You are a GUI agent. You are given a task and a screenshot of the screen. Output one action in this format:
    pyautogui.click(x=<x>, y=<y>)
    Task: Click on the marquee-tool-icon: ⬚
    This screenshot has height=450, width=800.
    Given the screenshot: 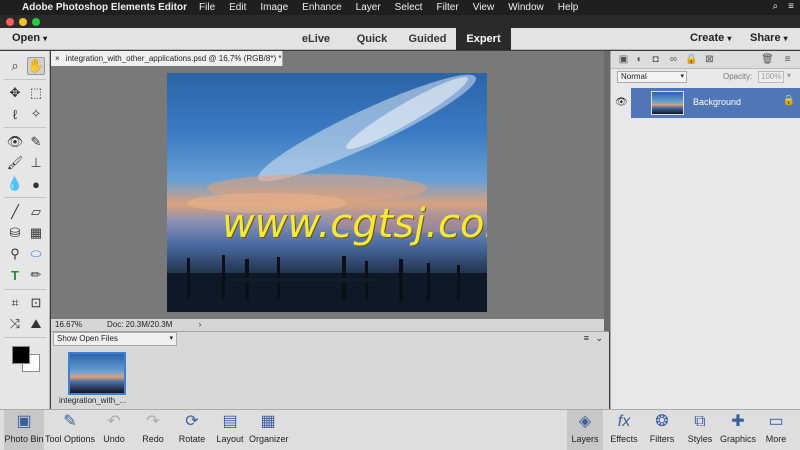 What is the action you would take?
    pyautogui.click(x=36, y=93)
    